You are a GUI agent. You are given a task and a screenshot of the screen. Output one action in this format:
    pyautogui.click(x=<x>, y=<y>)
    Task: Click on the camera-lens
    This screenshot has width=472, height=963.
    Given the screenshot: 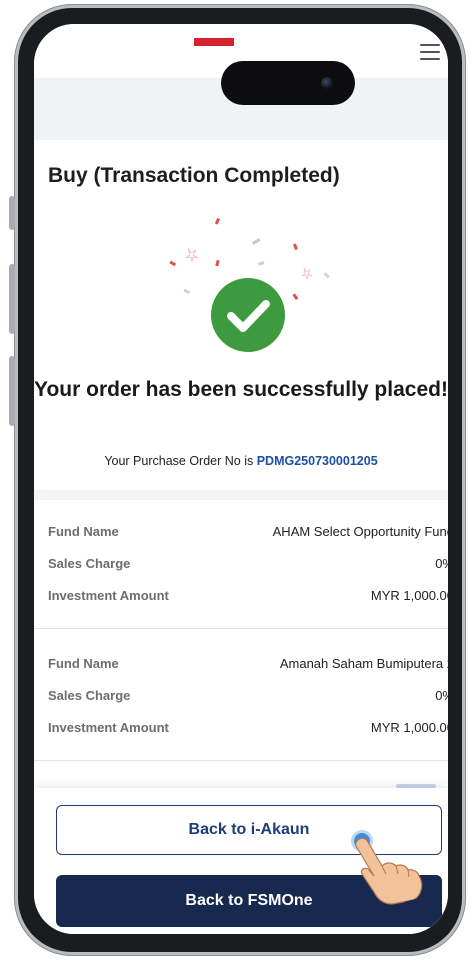 What is the action you would take?
    pyautogui.click(x=327, y=83)
    